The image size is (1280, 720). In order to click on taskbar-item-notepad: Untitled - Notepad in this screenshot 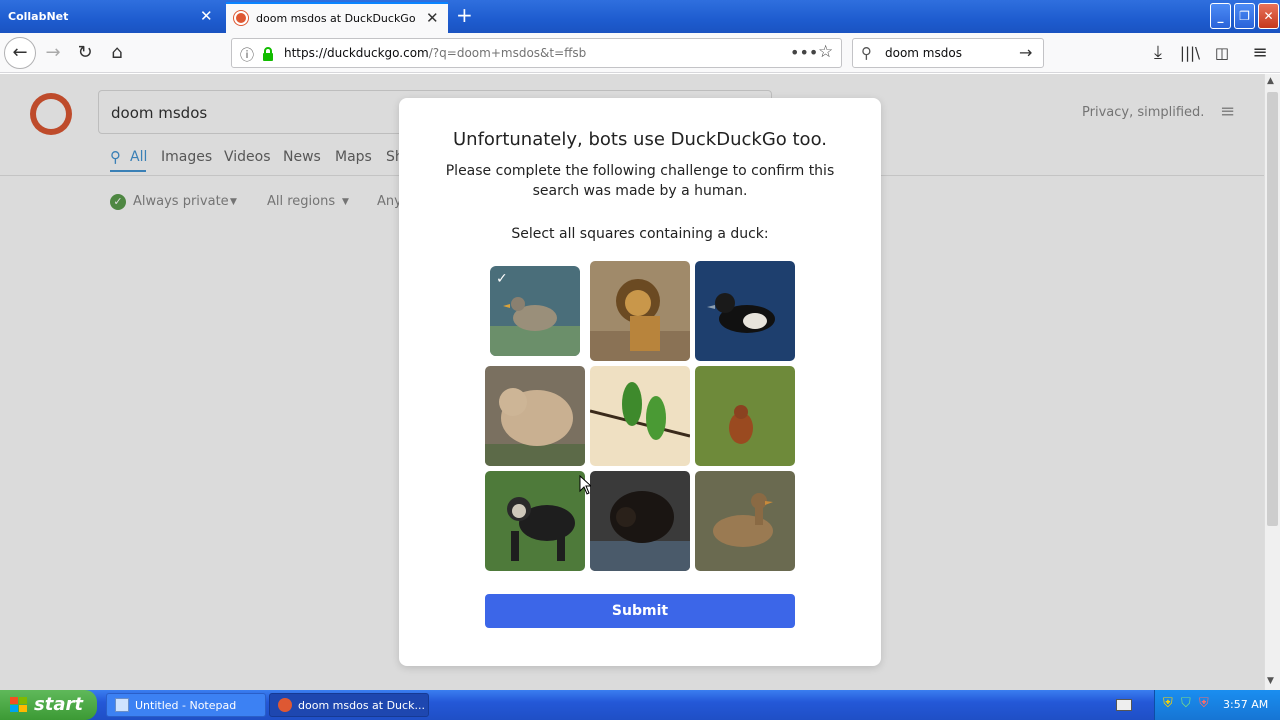, I will do `click(186, 705)`.